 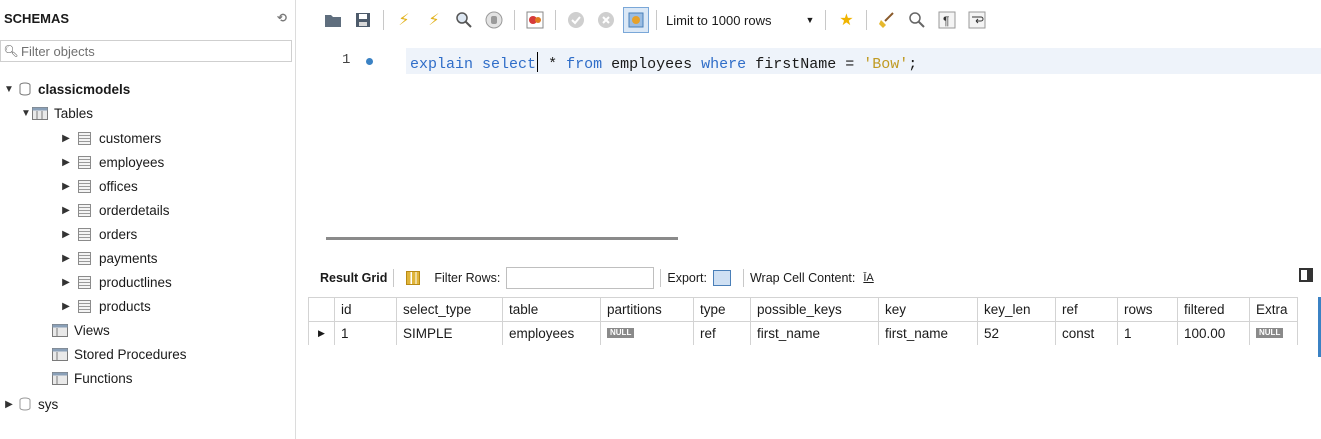 What do you see at coordinates (363, 20) in the screenshot?
I see `save-icon` at bounding box center [363, 20].